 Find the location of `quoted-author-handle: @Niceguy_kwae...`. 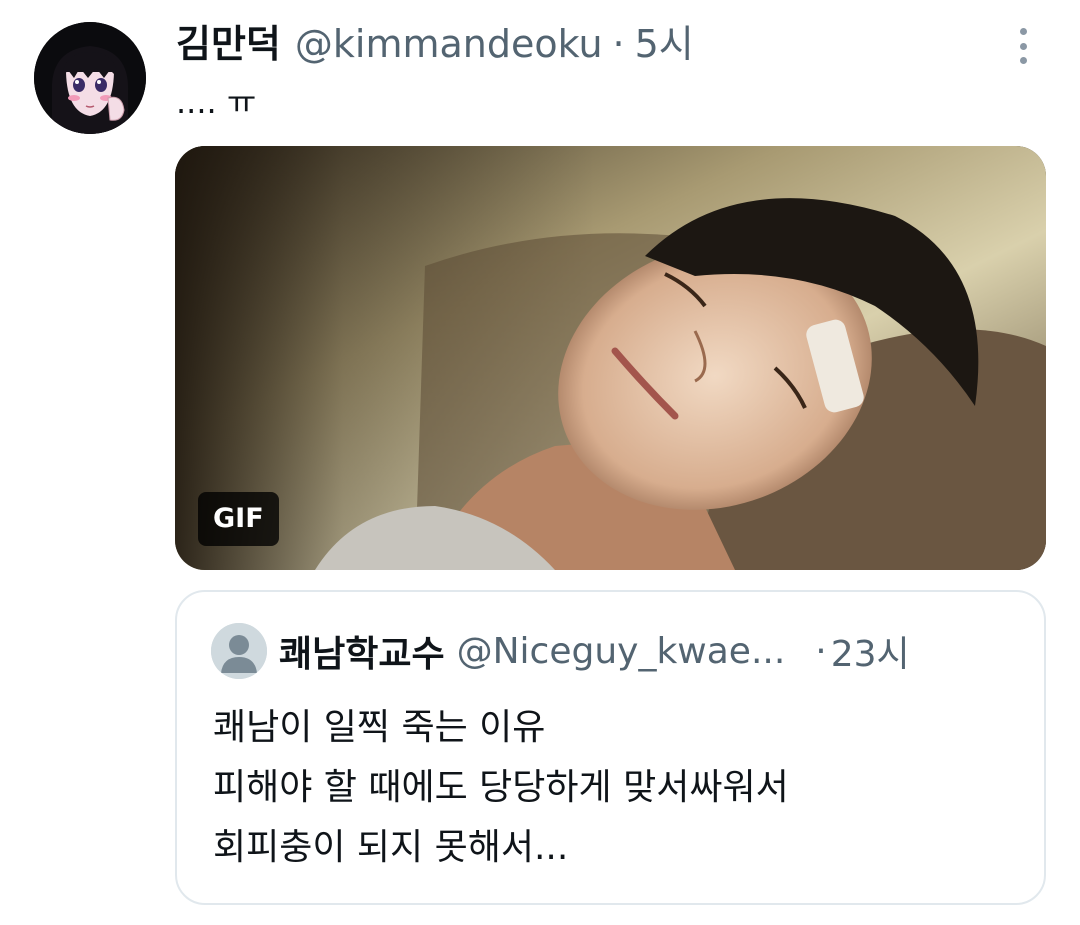

quoted-author-handle: @Niceguy_kwae... is located at coordinates (621, 651).